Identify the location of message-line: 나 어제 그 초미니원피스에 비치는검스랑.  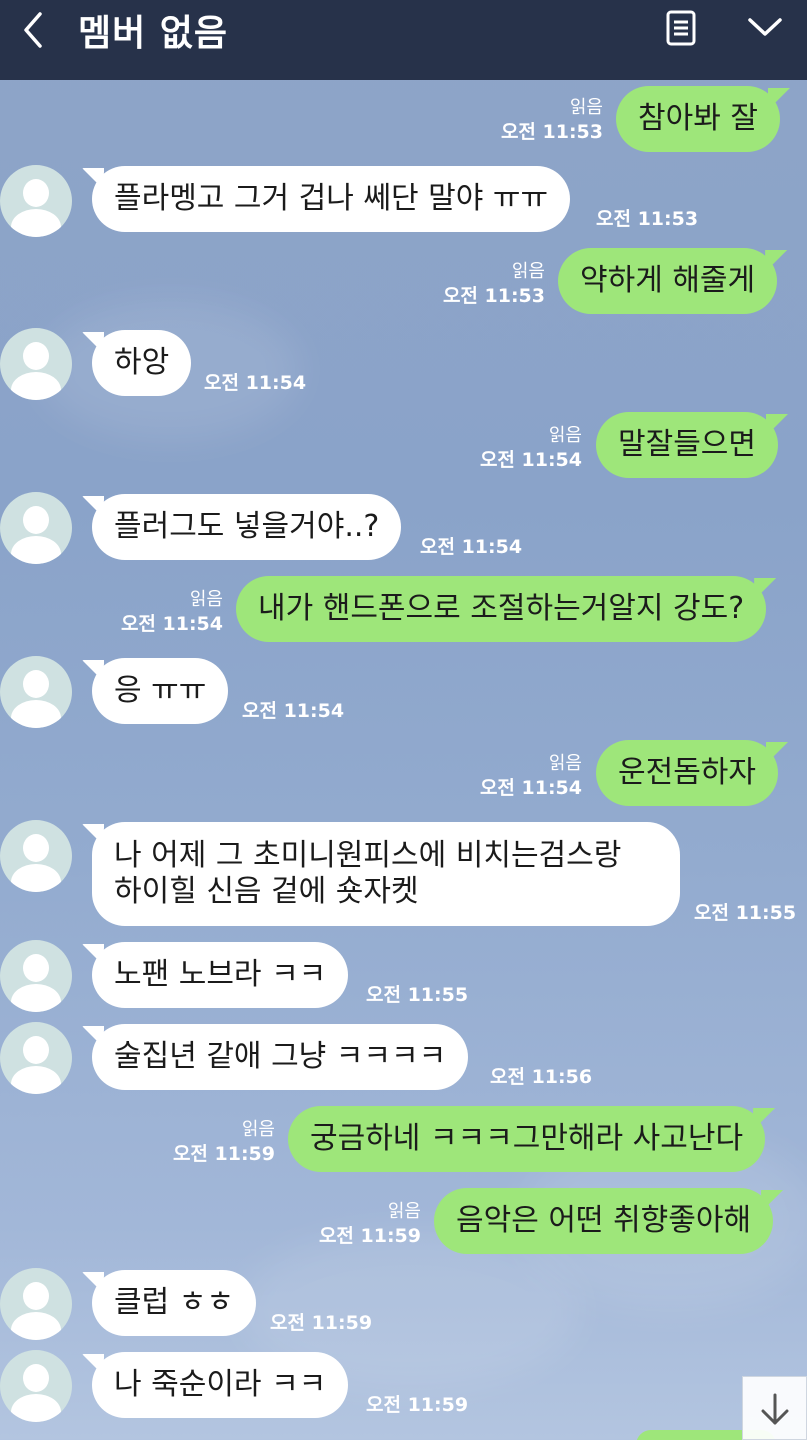
(368, 855).